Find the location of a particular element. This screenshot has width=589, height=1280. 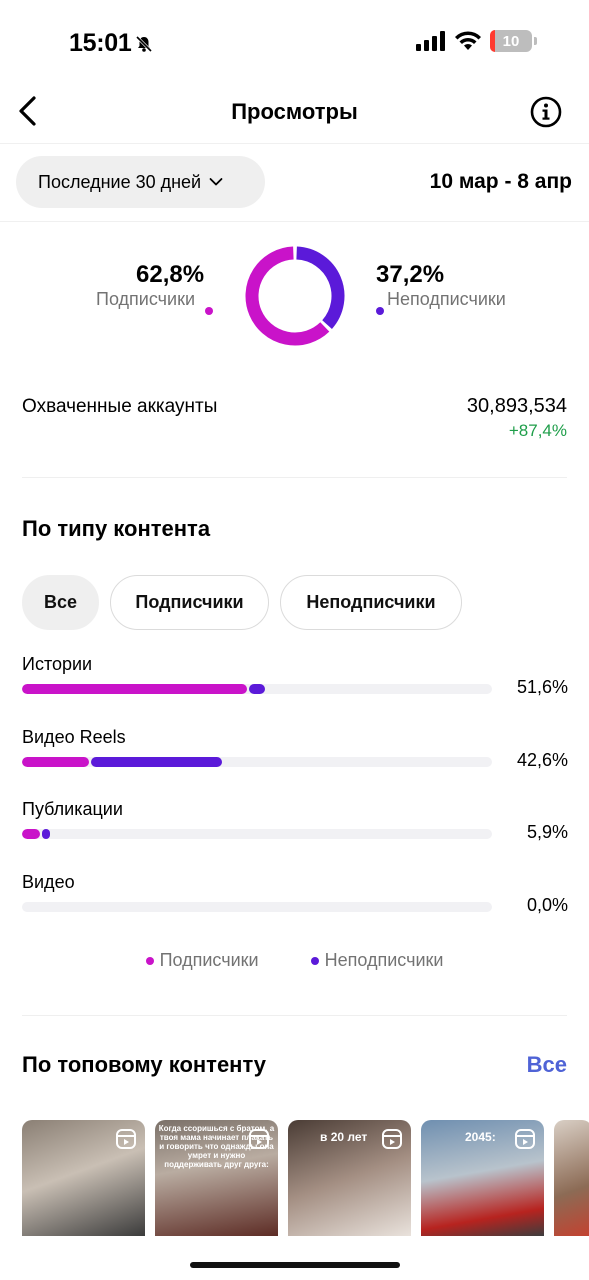

battery-level: 10 is located at coordinates (511, 41).